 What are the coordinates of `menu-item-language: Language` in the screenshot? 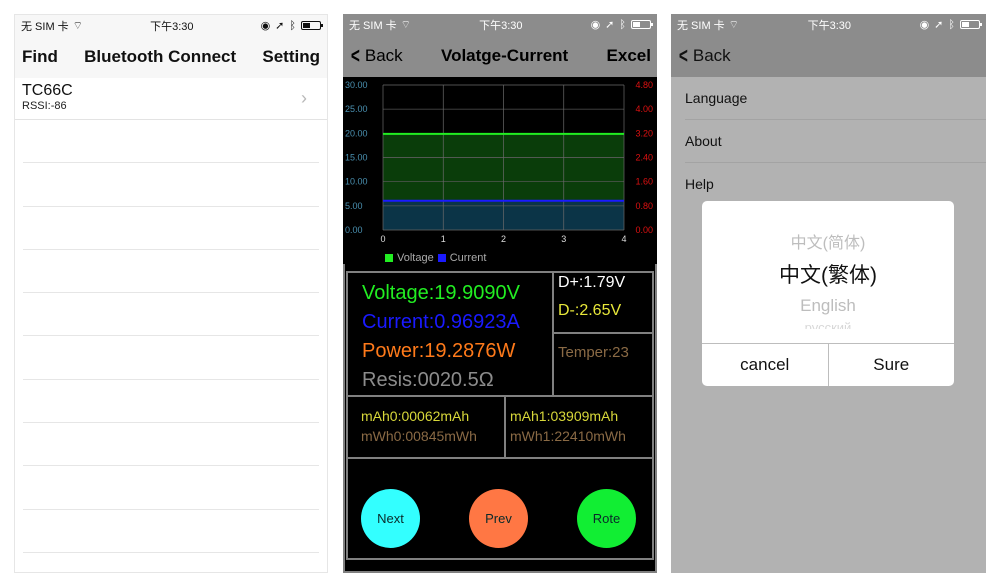 It's located at (835, 98).